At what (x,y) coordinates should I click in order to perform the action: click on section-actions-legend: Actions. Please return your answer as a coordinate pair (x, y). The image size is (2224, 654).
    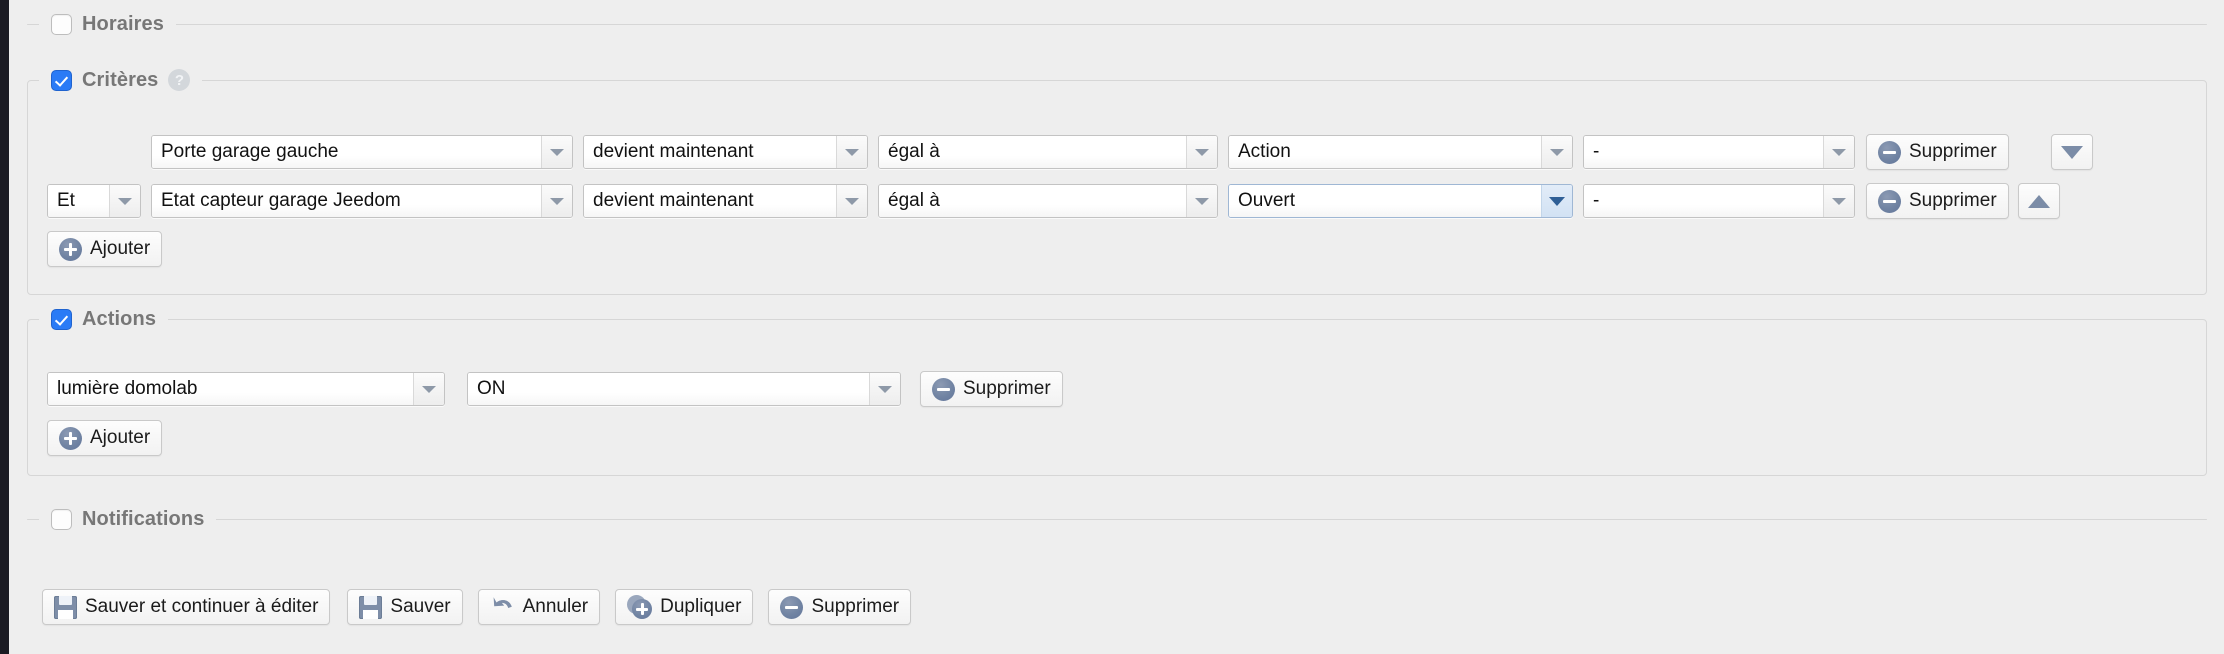
    Looking at the image, I should click on (104, 319).